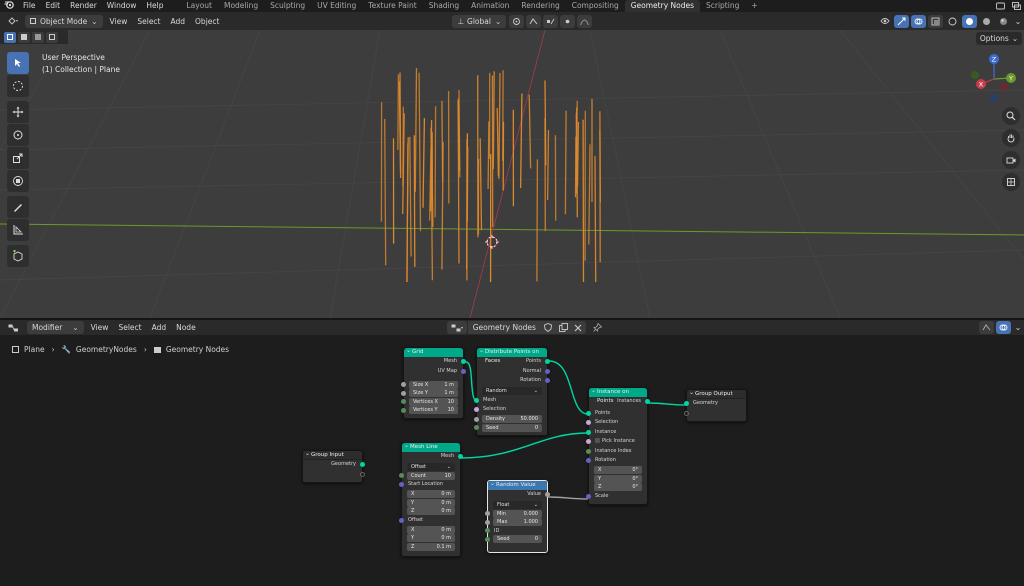 Image resolution: width=1024 pixels, height=586 pixels. Describe the element at coordinates (463, 362) in the screenshot. I see `grid-mesh-socket` at that location.